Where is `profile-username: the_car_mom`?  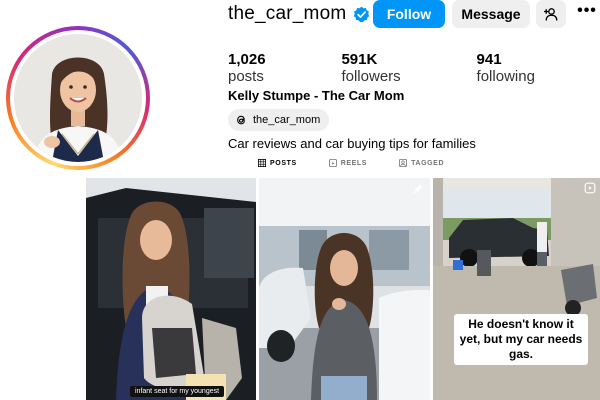
profile-username: the_car_mom is located at coordinates (287, 13).